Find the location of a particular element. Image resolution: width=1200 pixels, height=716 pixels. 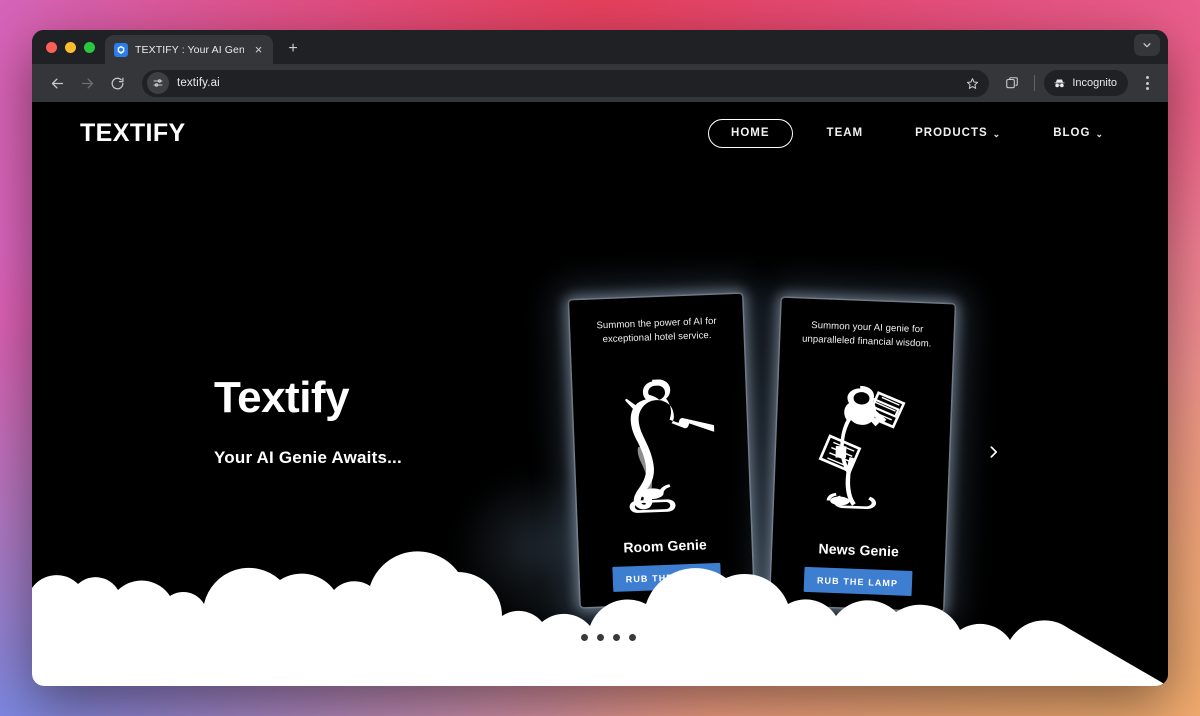

browser-tab: TEXTIFY : Your AI Genie awai × is located at coordinates (189, 49).